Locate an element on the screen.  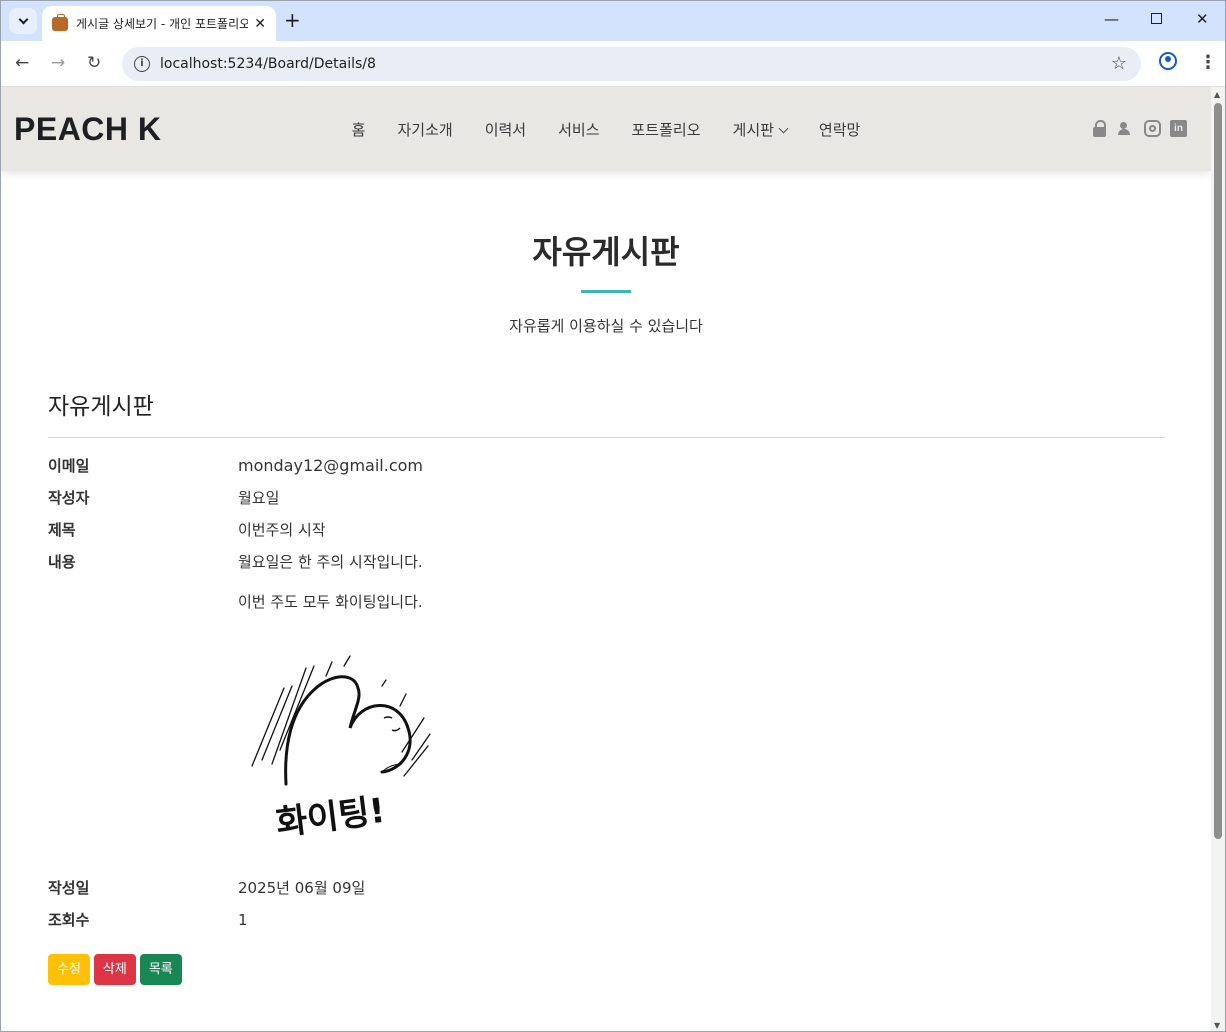
views-label: 조회수 is located at coordinates (69, 920).